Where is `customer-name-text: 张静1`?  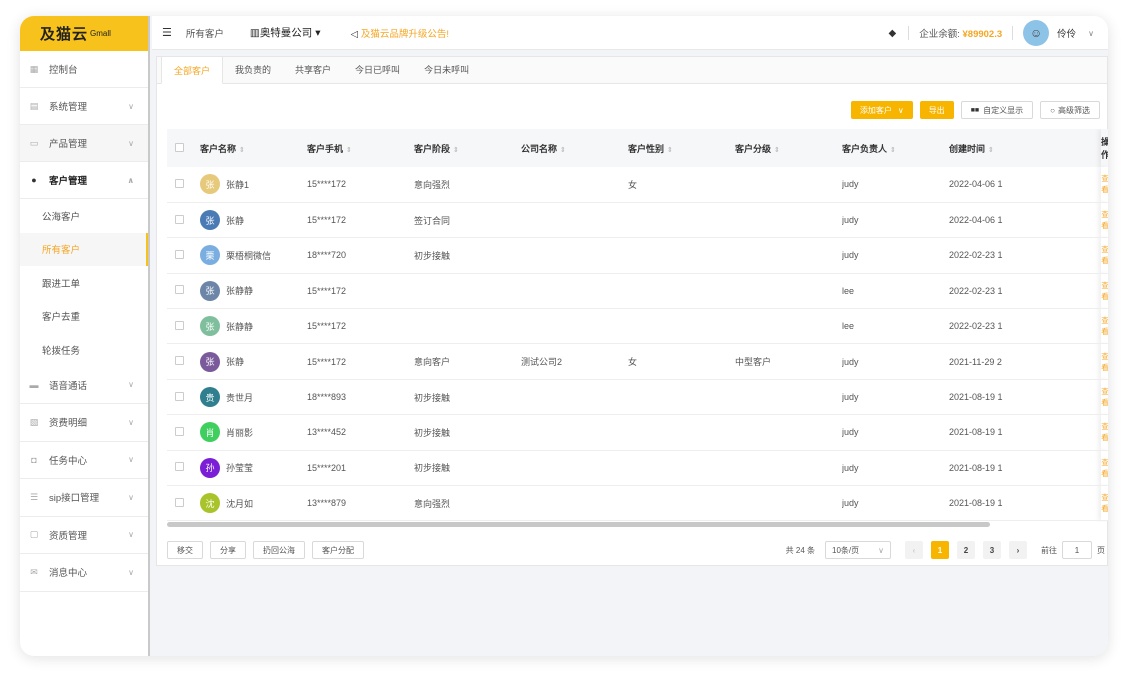 customer-name-text: 张静1 is located at coordinates (237, 184).